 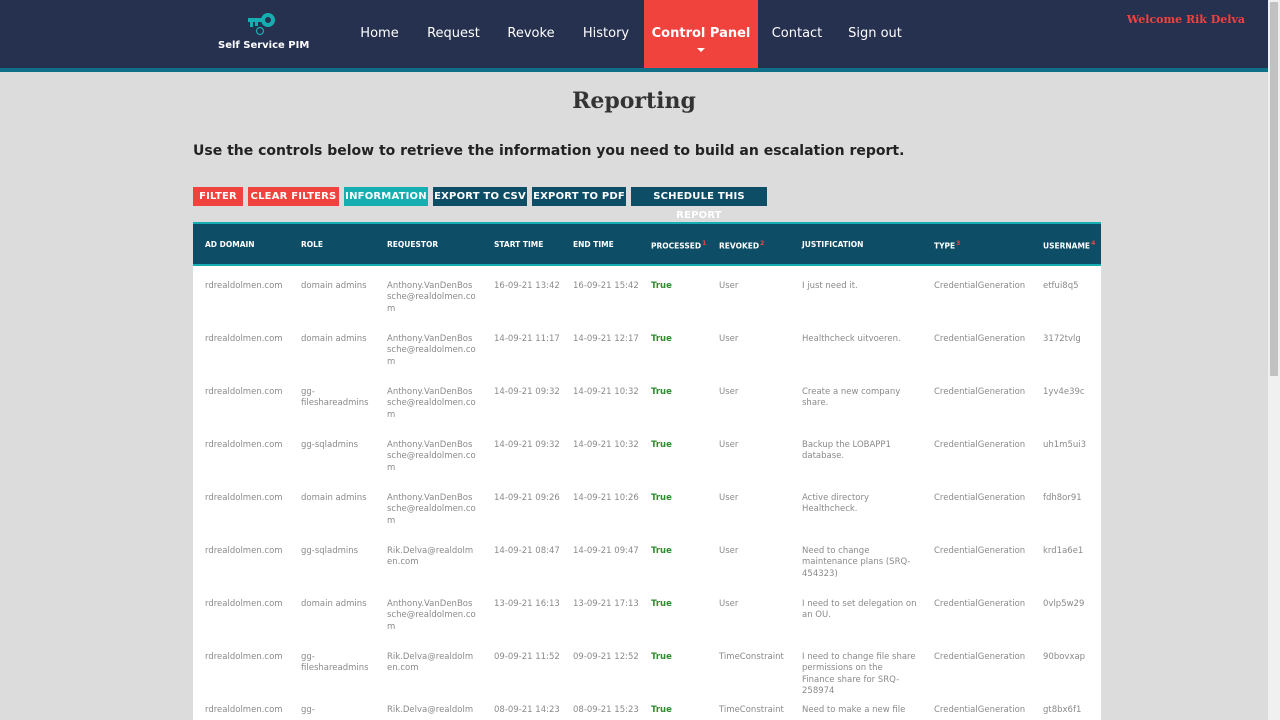 What do you see at coordinates (312, 244) in the screenshot?
I see `header-role: ROLE` at bounding box center [312, 244].